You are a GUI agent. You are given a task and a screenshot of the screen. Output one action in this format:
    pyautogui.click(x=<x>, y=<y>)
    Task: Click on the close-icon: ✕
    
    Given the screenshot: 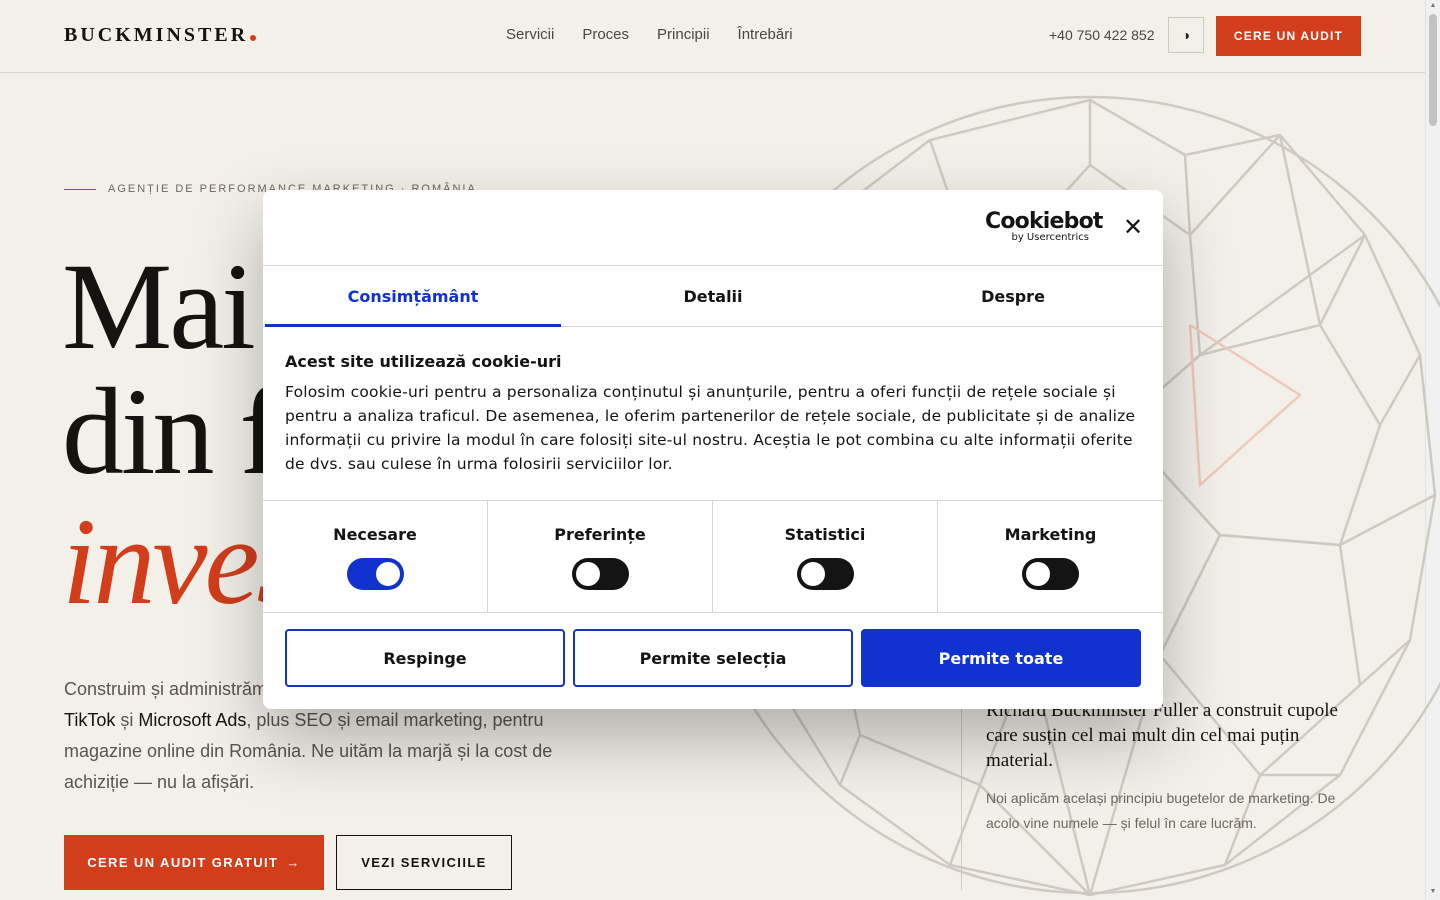 What is the action you would take?
    pyautogui.click(x=1133, y=228)
    